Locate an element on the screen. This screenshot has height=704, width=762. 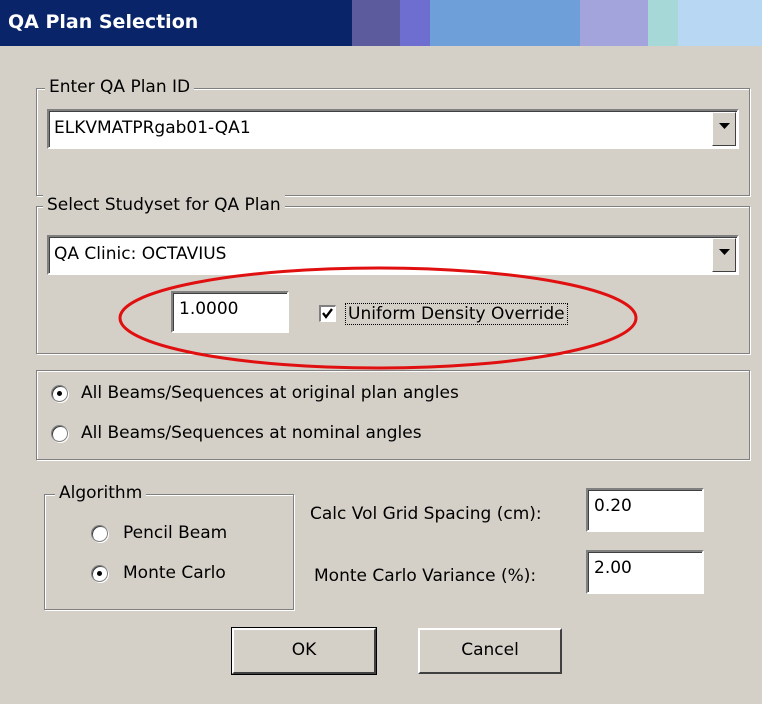
cancel-button: Cancel is located at coordinates (490, 651).